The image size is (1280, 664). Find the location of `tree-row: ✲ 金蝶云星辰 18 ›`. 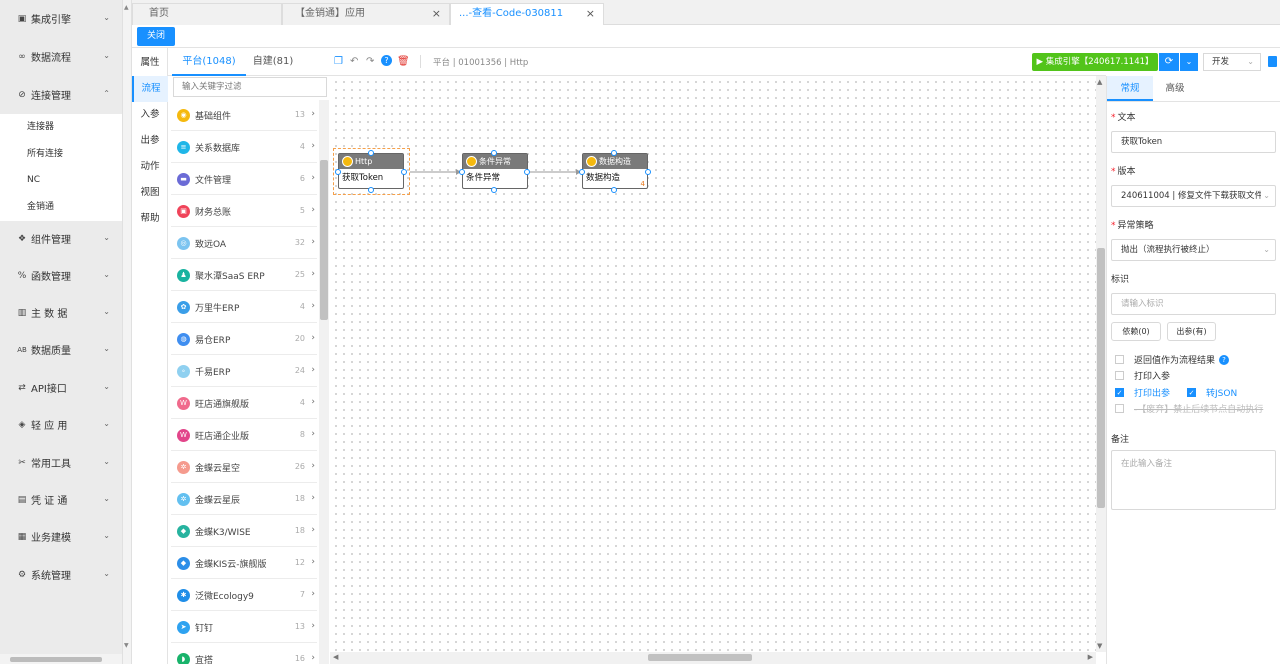

tree-row: ✲ 金蝶云星辰 18 › is located at coordinates (244, 499).